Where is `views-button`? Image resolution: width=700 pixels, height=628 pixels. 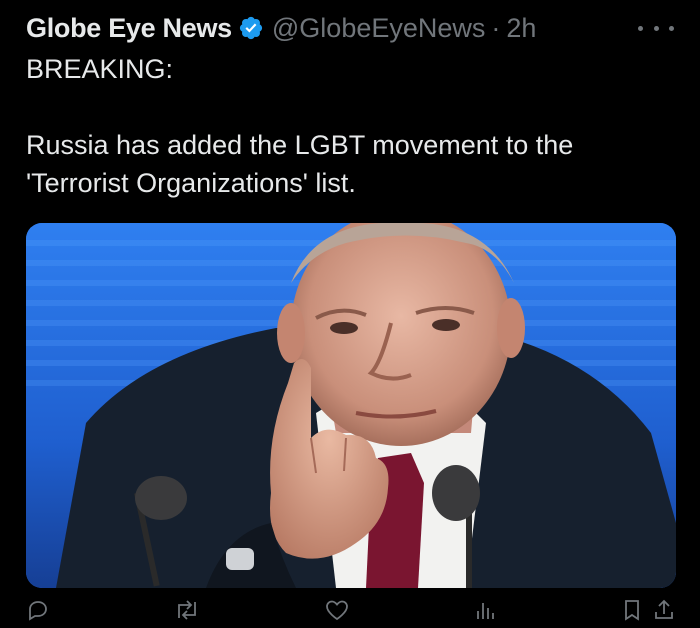 views-button is located at coordinates (485, 610).